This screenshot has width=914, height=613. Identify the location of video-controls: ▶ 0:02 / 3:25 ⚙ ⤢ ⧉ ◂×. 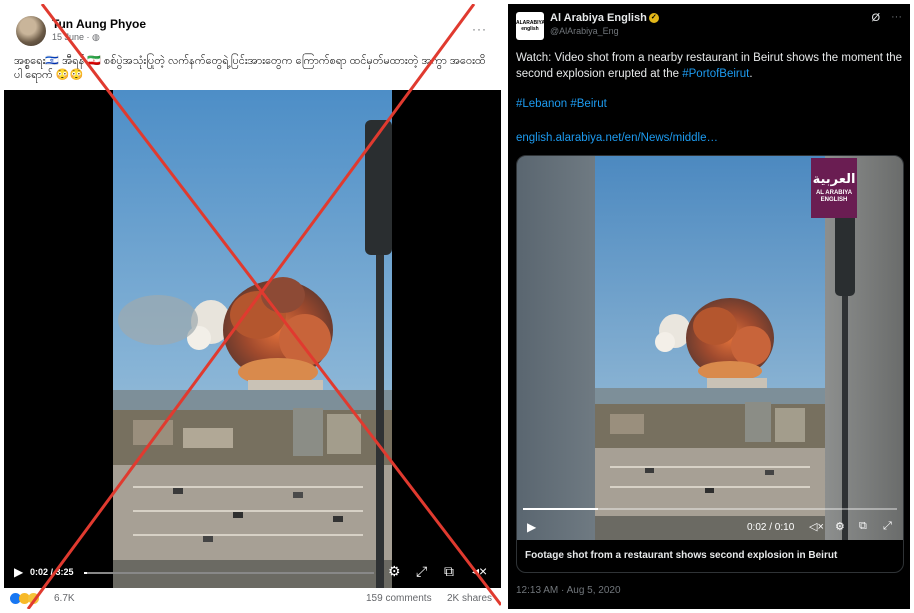
(252, 573).